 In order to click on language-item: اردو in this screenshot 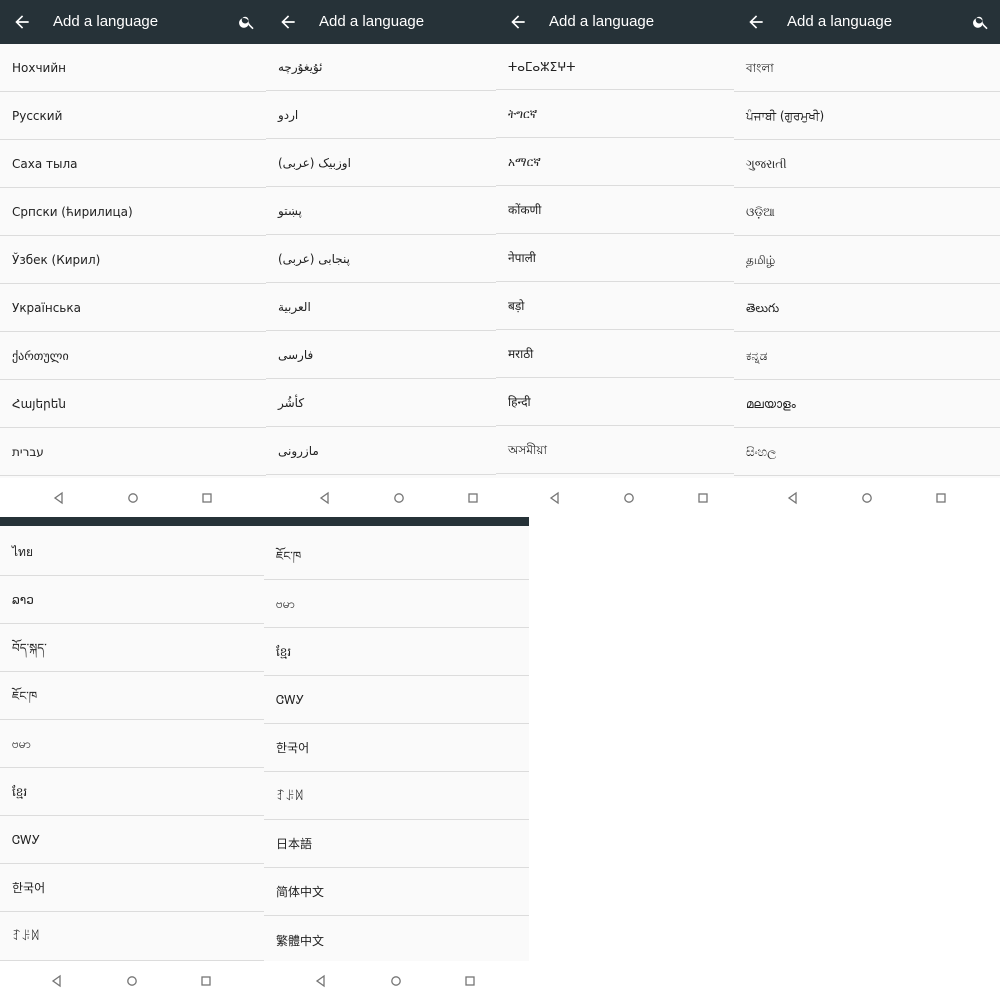, I will do `click(381, 115)`.